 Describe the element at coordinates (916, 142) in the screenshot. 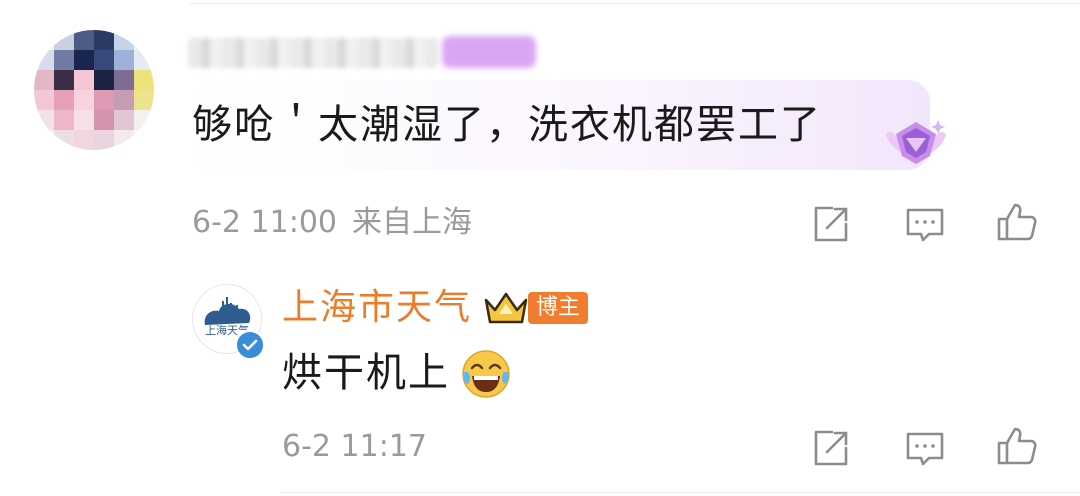

I see `gem-badge-icon` at that location.